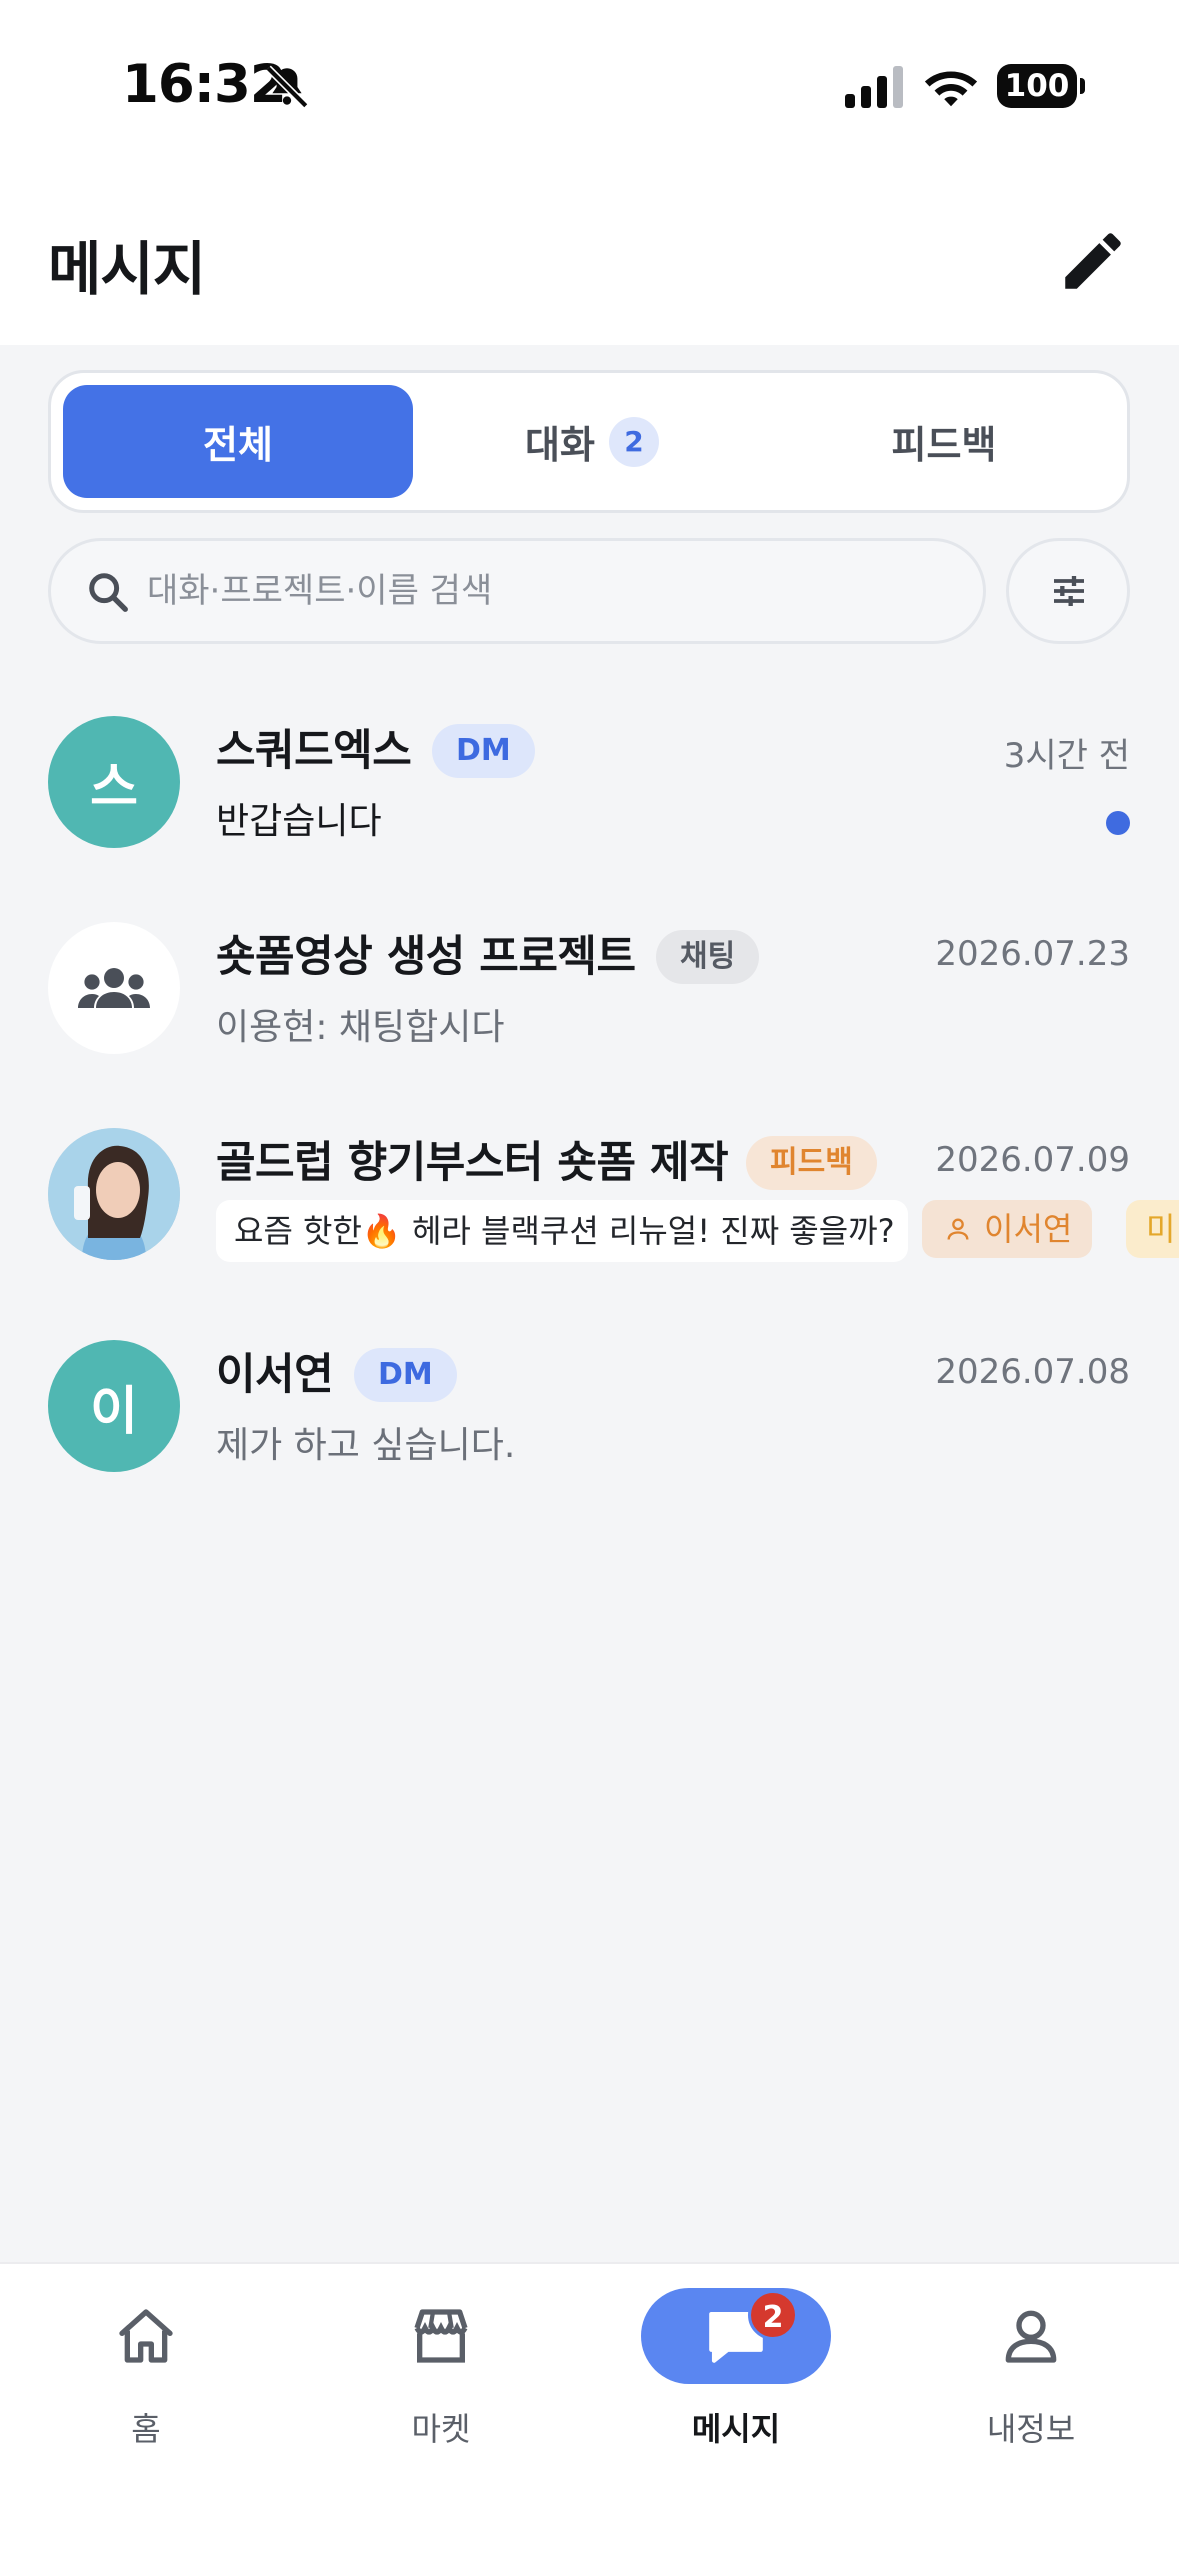  What do you see at coordinates (366, 1445) in the screenshot?
I see `conversation-preview: 제가 하고 싶습니다.` at bounding box center [366, 1445].